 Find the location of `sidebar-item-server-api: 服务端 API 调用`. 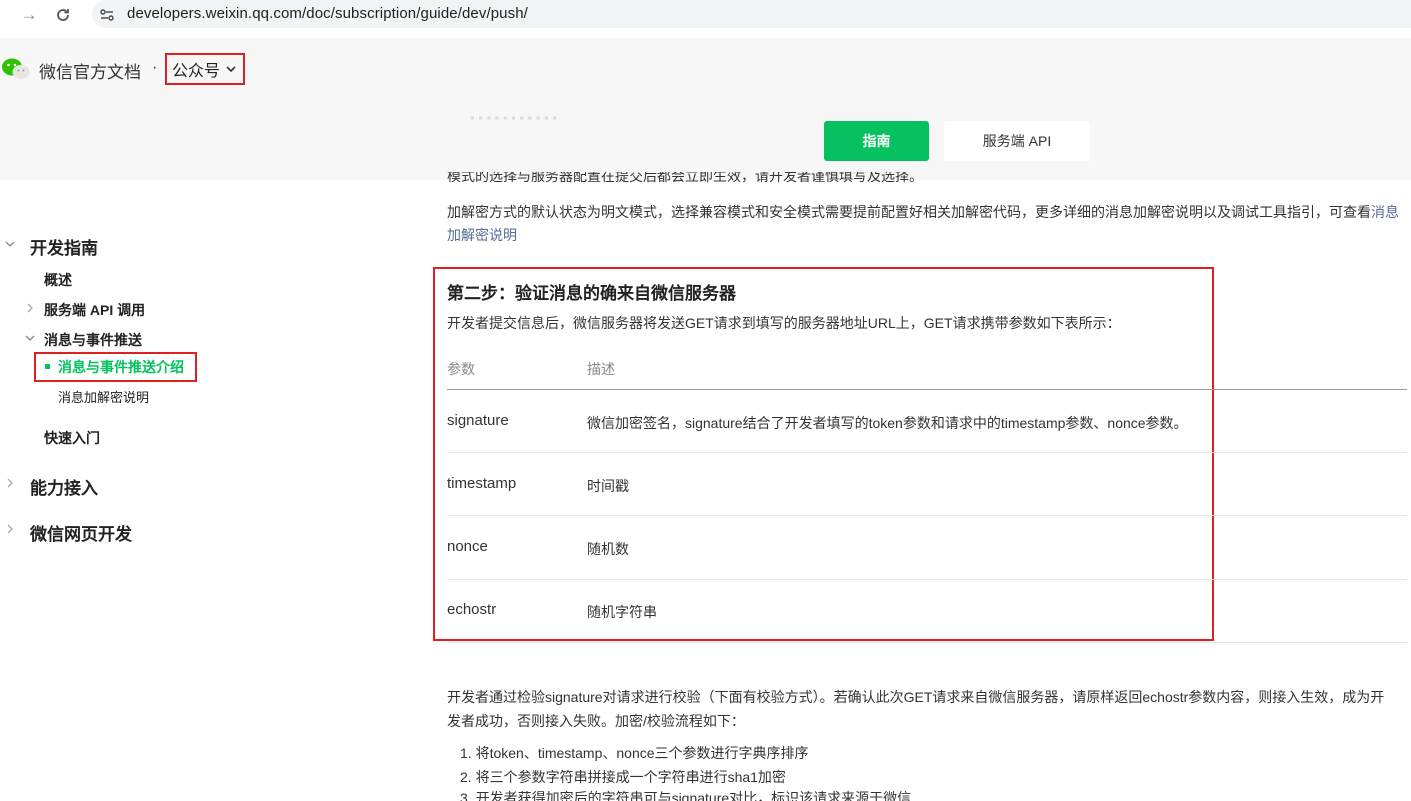

sidebar-item-server-api: 服务端 API 调用 is located at coordinates (94, 310).